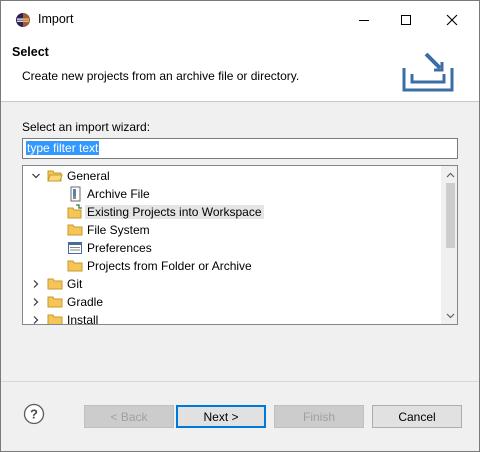 The width and height of the screenshot is (480, 452). I want to click on tree-item-preferences: Preferences, so click(232, 248).